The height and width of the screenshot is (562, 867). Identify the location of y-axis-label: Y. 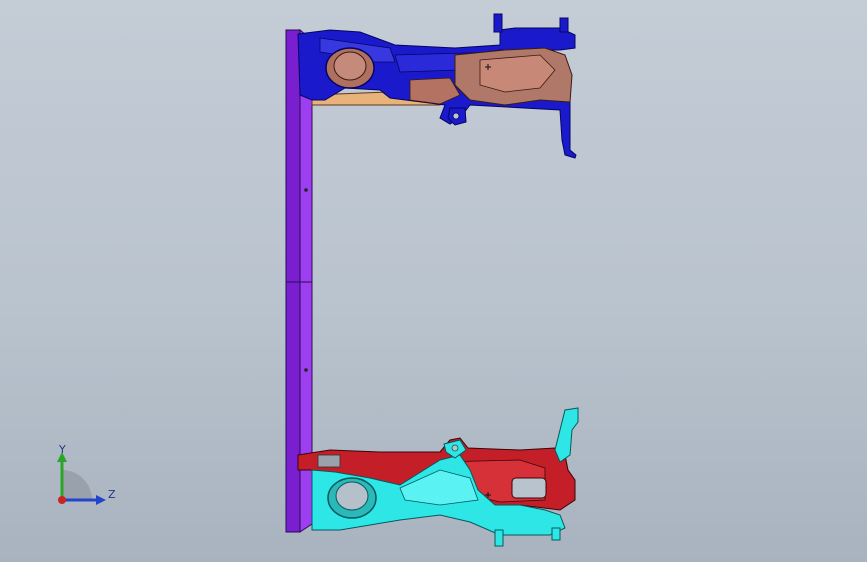
(62, 449).